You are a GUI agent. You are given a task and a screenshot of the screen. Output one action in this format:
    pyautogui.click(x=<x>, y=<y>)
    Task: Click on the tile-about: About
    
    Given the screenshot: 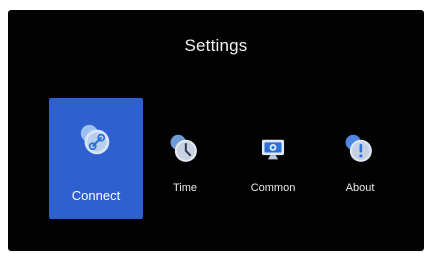 What is the action you would take?
    pyautogui.click(x=360, y=162)
    